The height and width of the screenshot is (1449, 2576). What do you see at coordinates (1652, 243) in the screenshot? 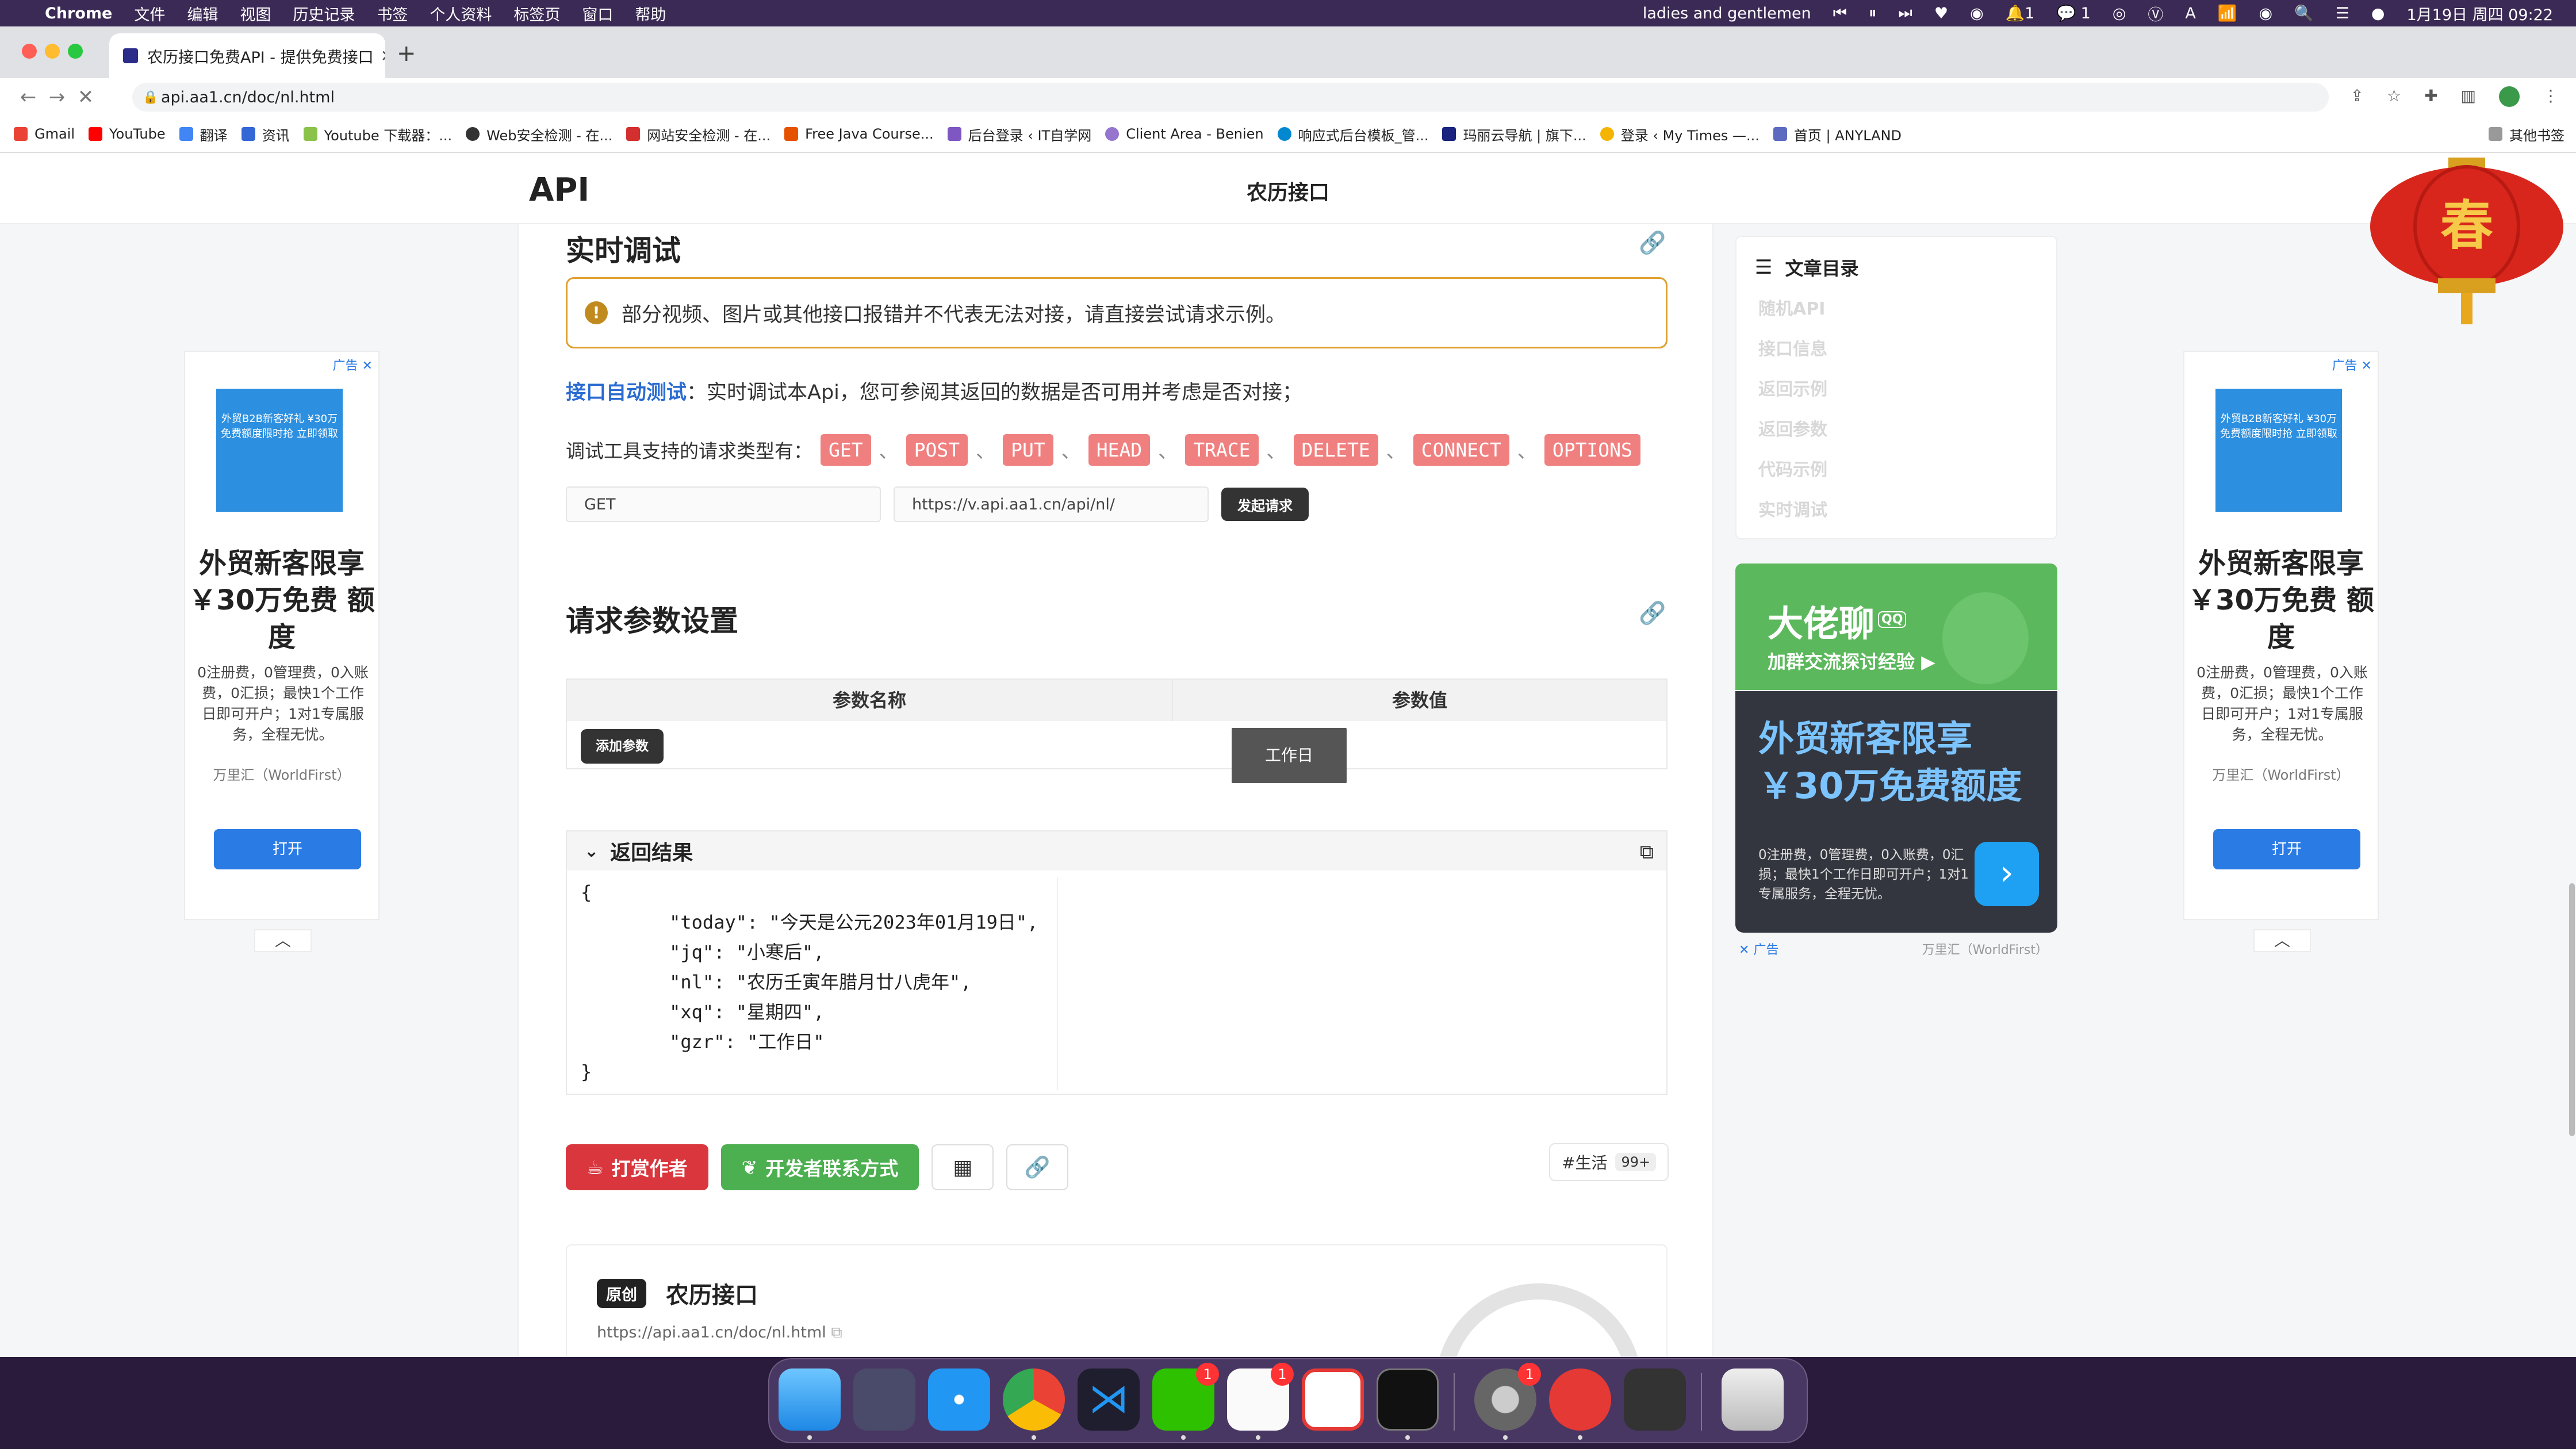
I see `debug-anchor-link-icon: 🔗` at bounding box center [1652, 243].